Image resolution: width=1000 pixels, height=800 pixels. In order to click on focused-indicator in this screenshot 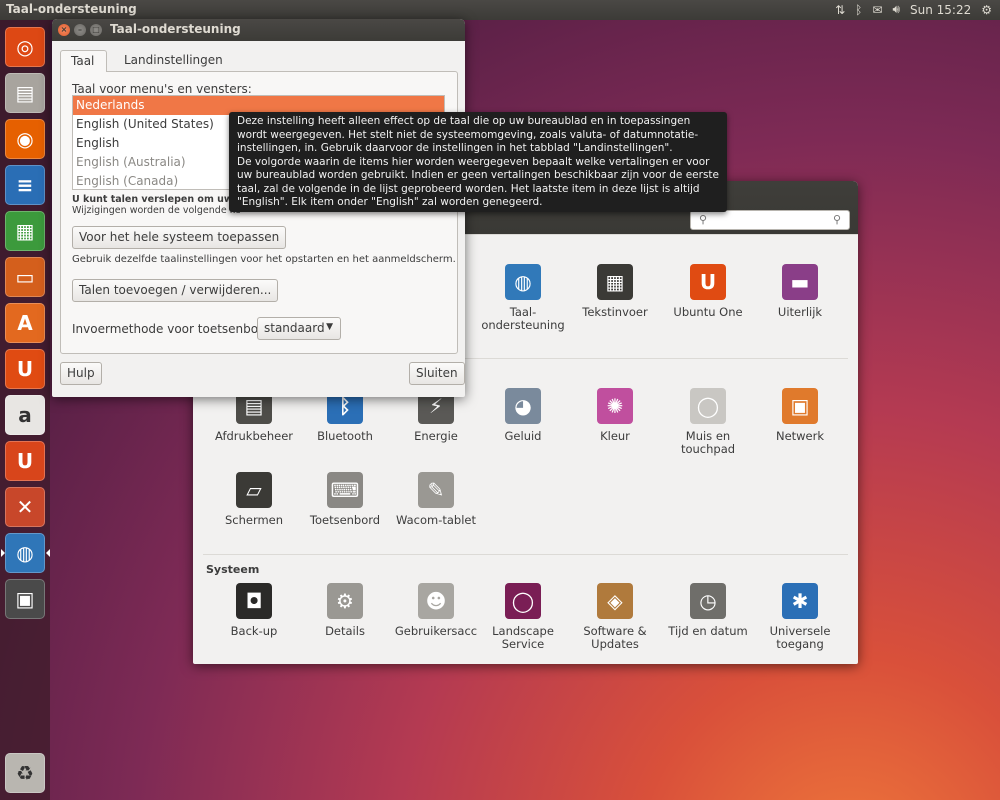, I will do `click(48, 553)`.